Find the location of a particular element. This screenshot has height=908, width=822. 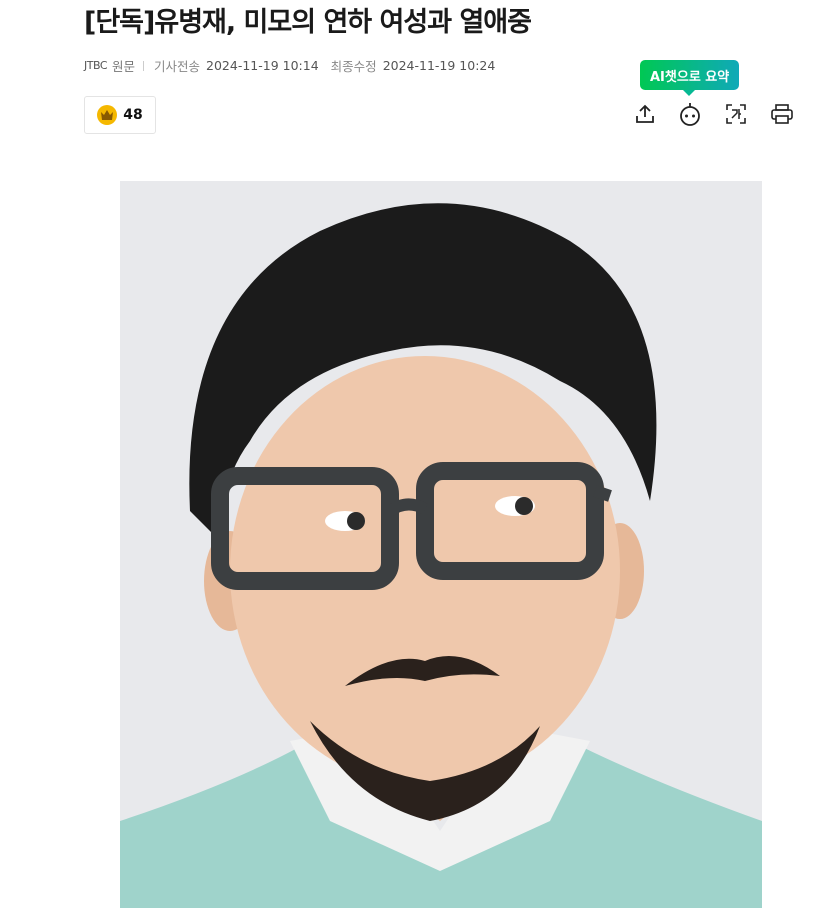

press-name: JTBC is located at coordinates (96, 65).